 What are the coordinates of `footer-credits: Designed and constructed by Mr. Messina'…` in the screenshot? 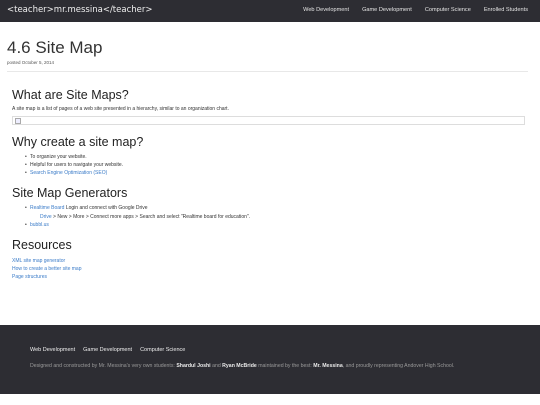 It's located at (242, 366).